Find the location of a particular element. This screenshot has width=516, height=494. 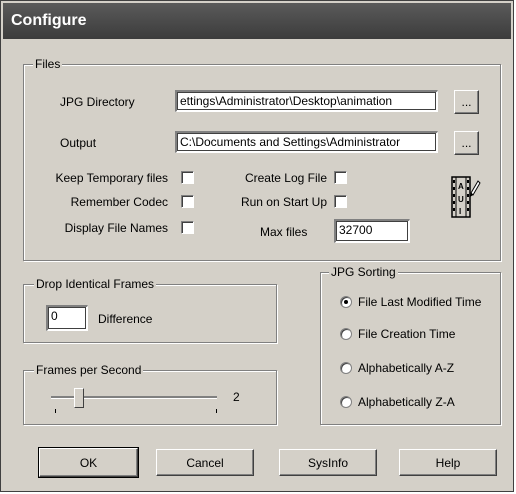

files-legend: Files is located at coordinates (48, 64).